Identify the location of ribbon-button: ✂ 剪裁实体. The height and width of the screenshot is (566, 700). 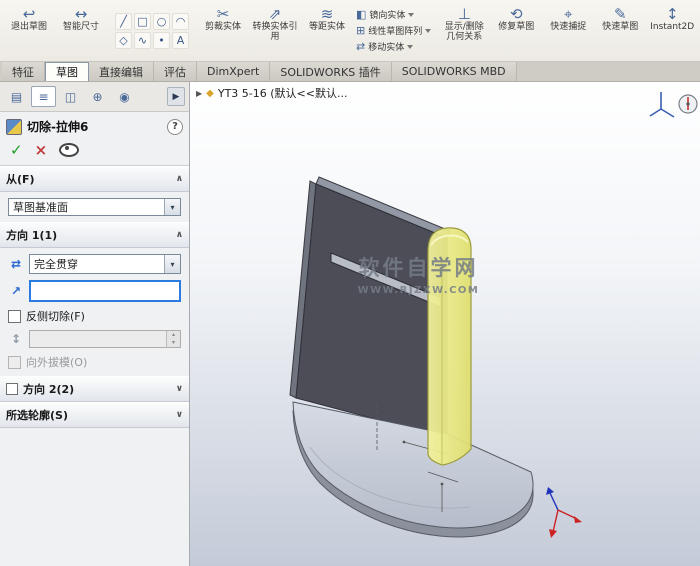
(223, 30).